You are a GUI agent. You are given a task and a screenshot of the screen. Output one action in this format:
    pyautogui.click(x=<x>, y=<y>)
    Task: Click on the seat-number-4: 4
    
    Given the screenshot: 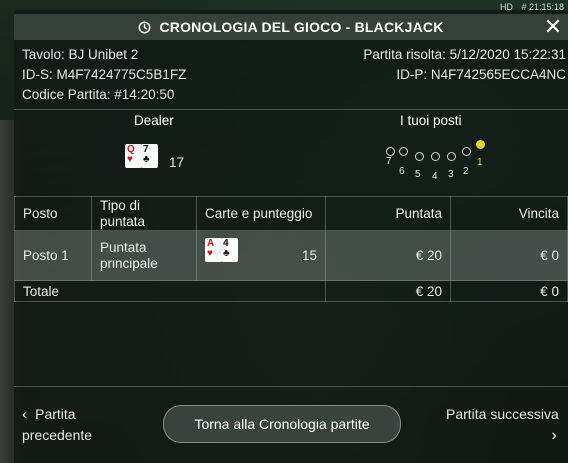 What is the action you would take?
    pyautogui.click(x=435, y=176)
    